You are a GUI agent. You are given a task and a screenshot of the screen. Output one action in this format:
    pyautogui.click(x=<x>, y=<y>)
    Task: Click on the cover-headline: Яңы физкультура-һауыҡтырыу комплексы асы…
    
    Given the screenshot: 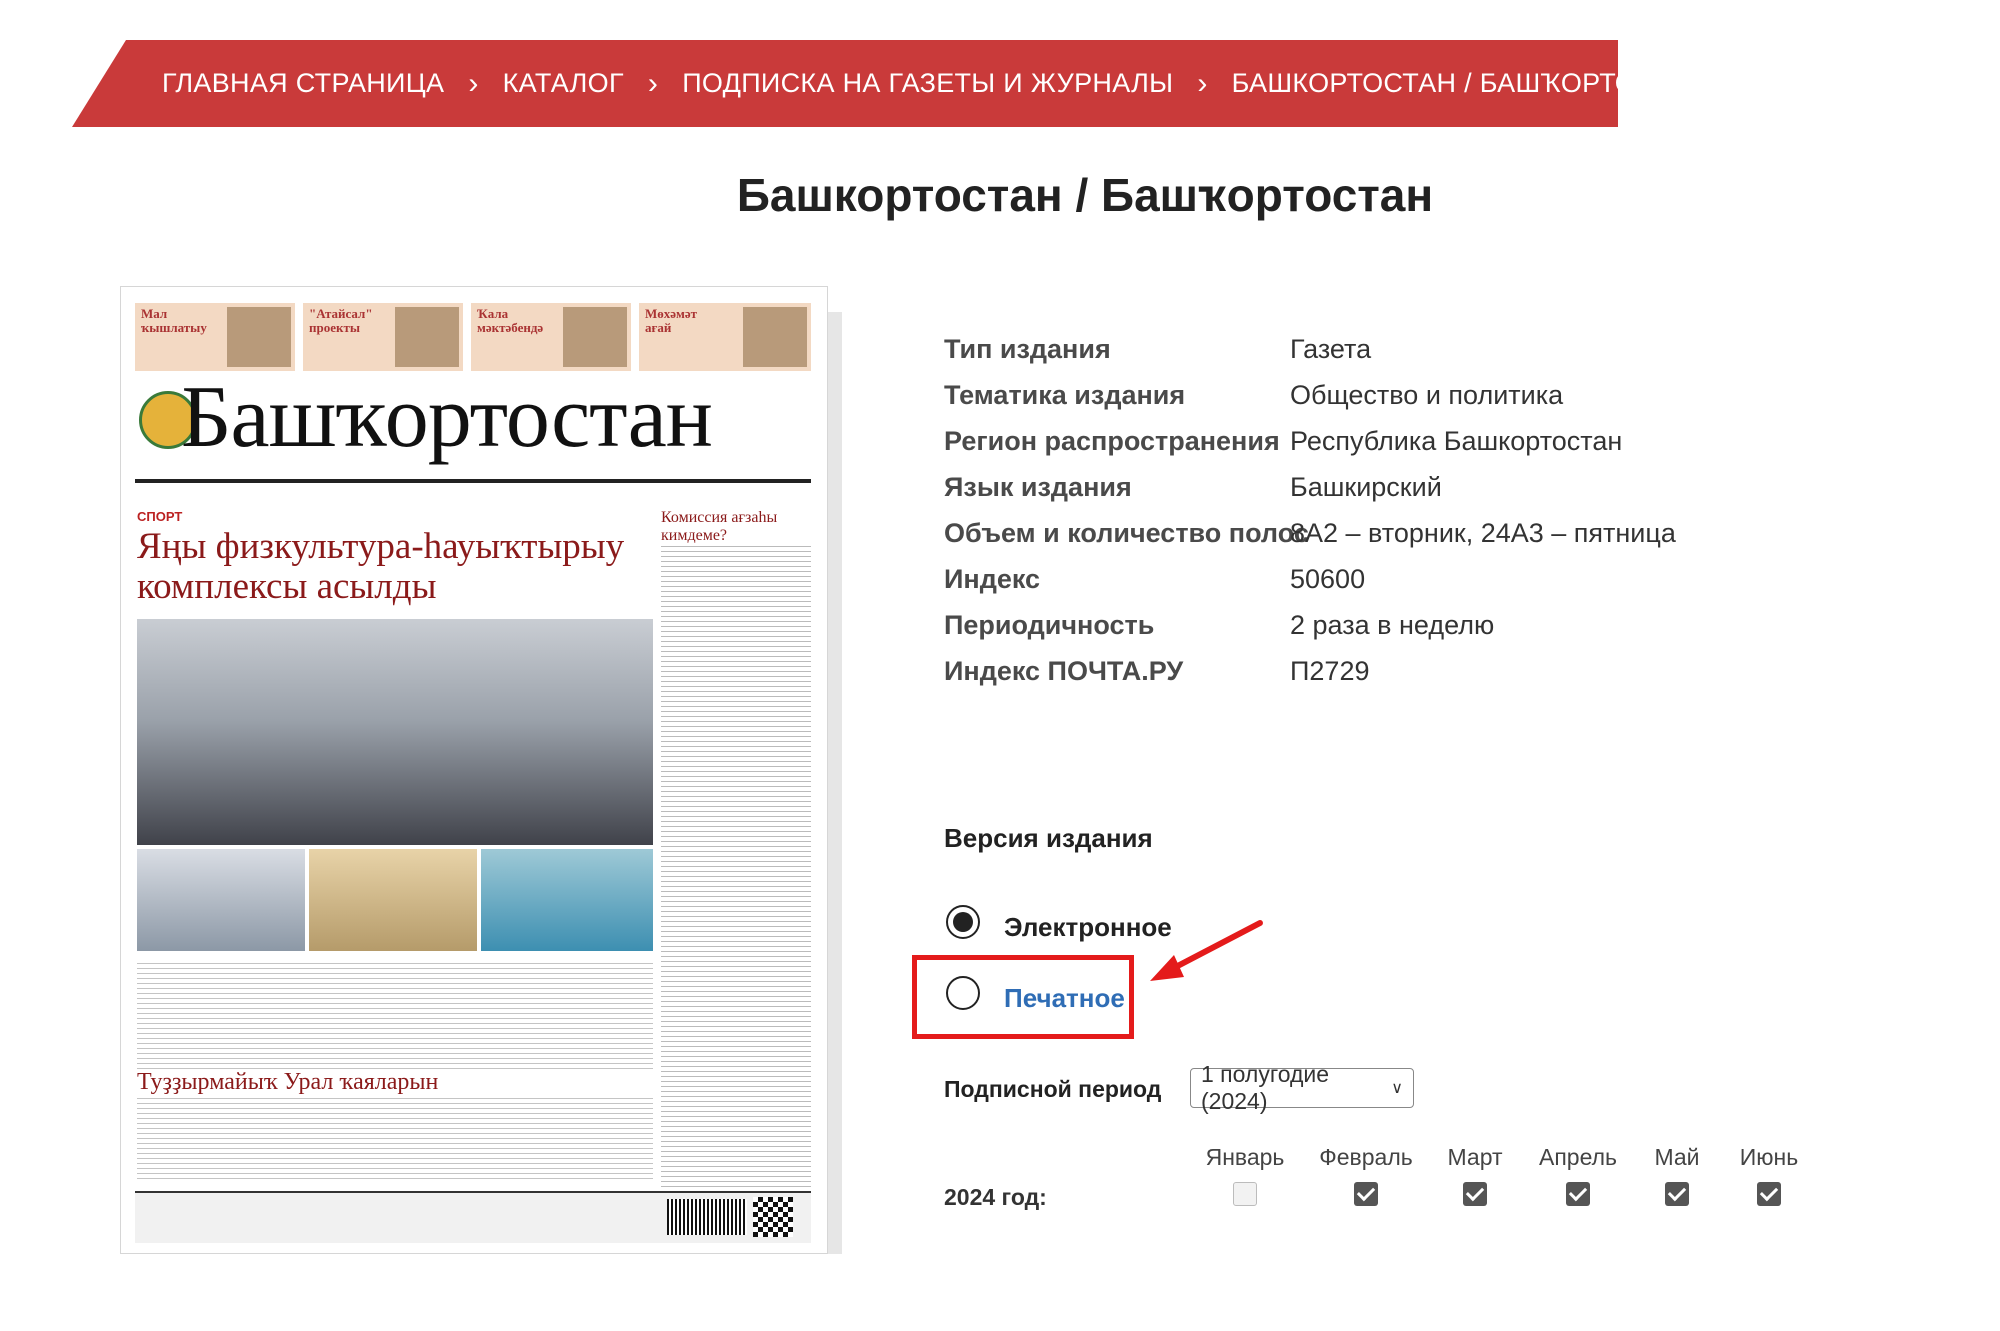 What is the action you would take?
    pyautogui.click(x=381, y=566)
    